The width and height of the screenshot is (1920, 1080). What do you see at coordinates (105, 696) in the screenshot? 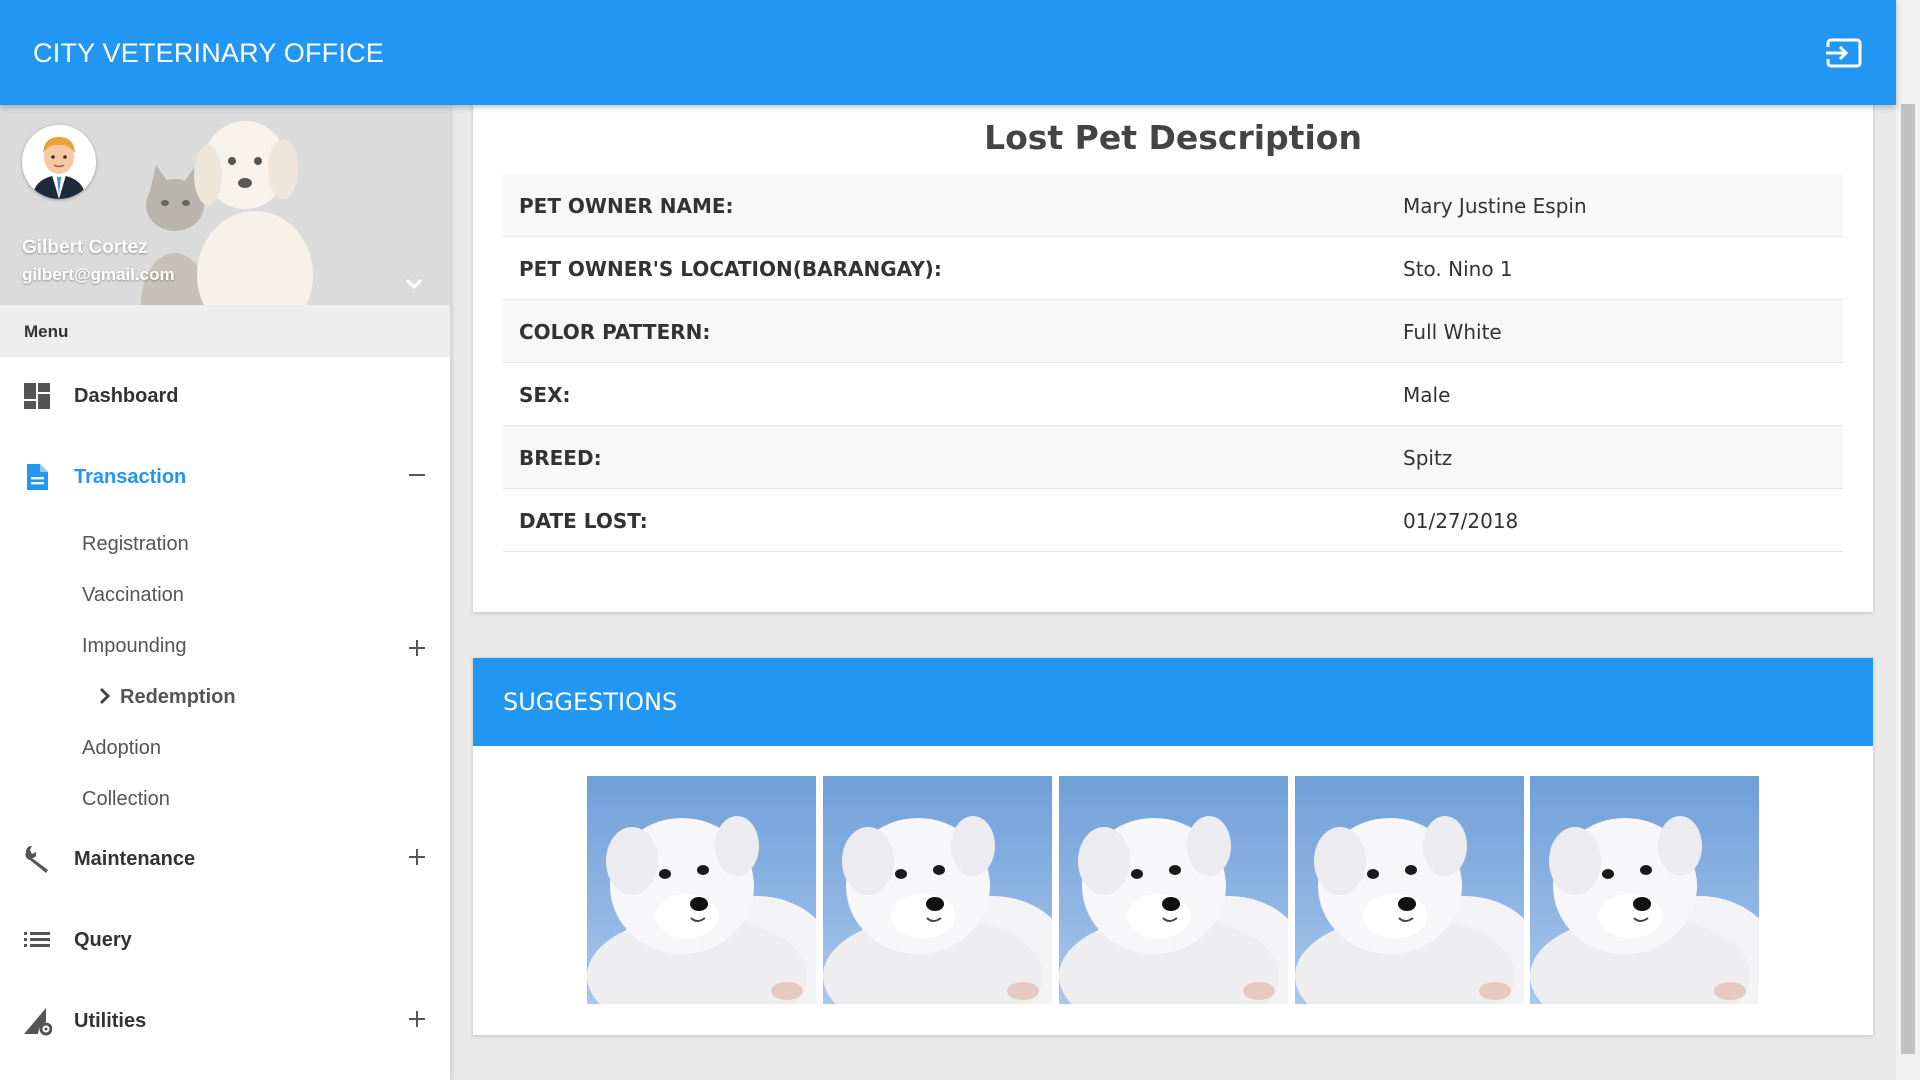
I see `chevron-right-icon` at bounding box center [105, 696].